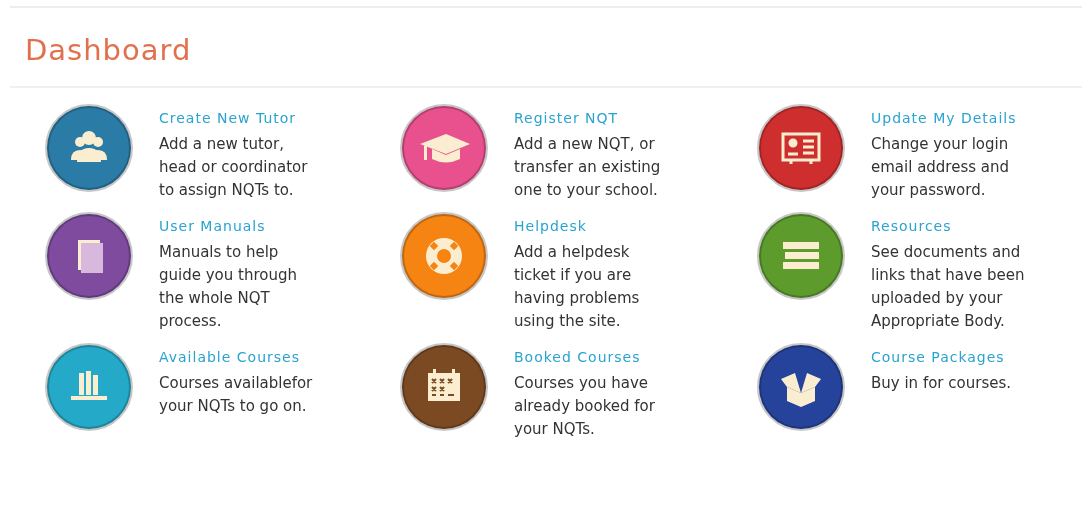 This screenshot has height=512, width=1082. I want to click on dashboard-link: Update My Details, so click(944, 118).